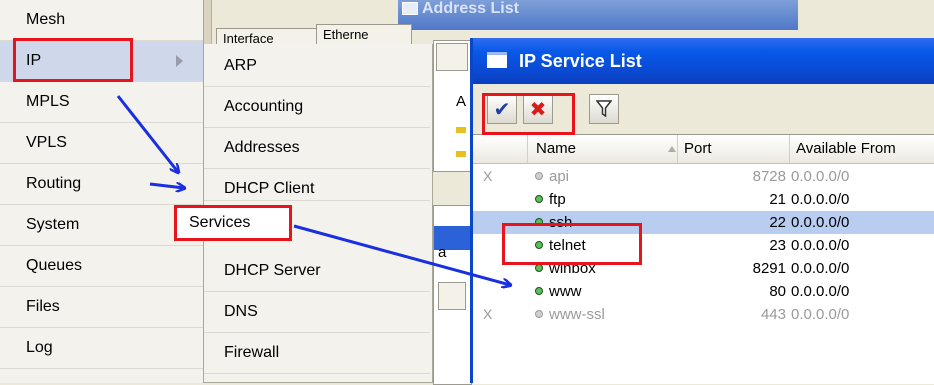 The height and width of the screenshot is (385, 934). I want to click on highlight-ip-box, so click(73, 60).